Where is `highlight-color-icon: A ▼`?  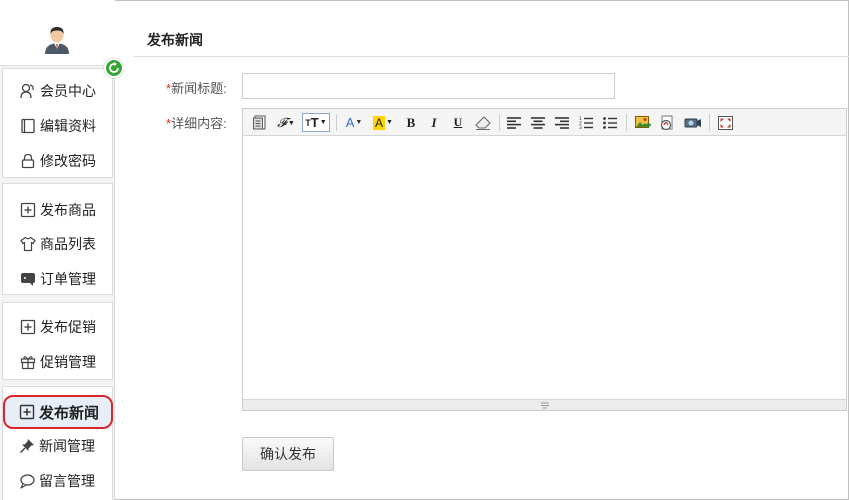
highlight-color-icon: A ▼ is located at coordinates (383, 122).